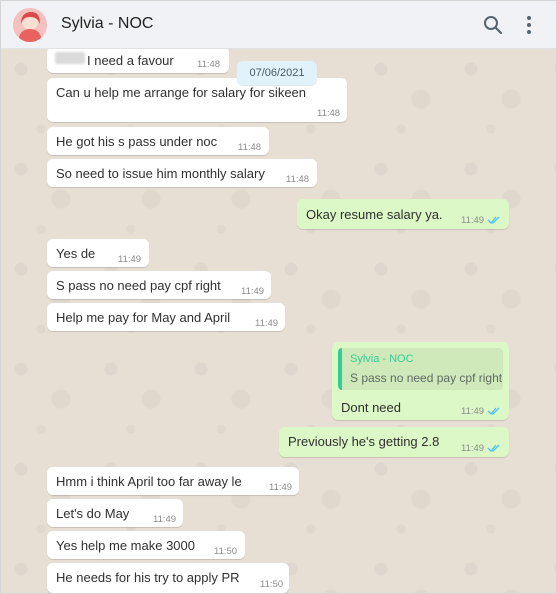 Image resolution: width=557 pixels, height=594 pixels. What do you see at coordinates (278, 25) in the screenshot?
I see `chat-header: Sylvia - NOC` at bounding box center [278, 25].